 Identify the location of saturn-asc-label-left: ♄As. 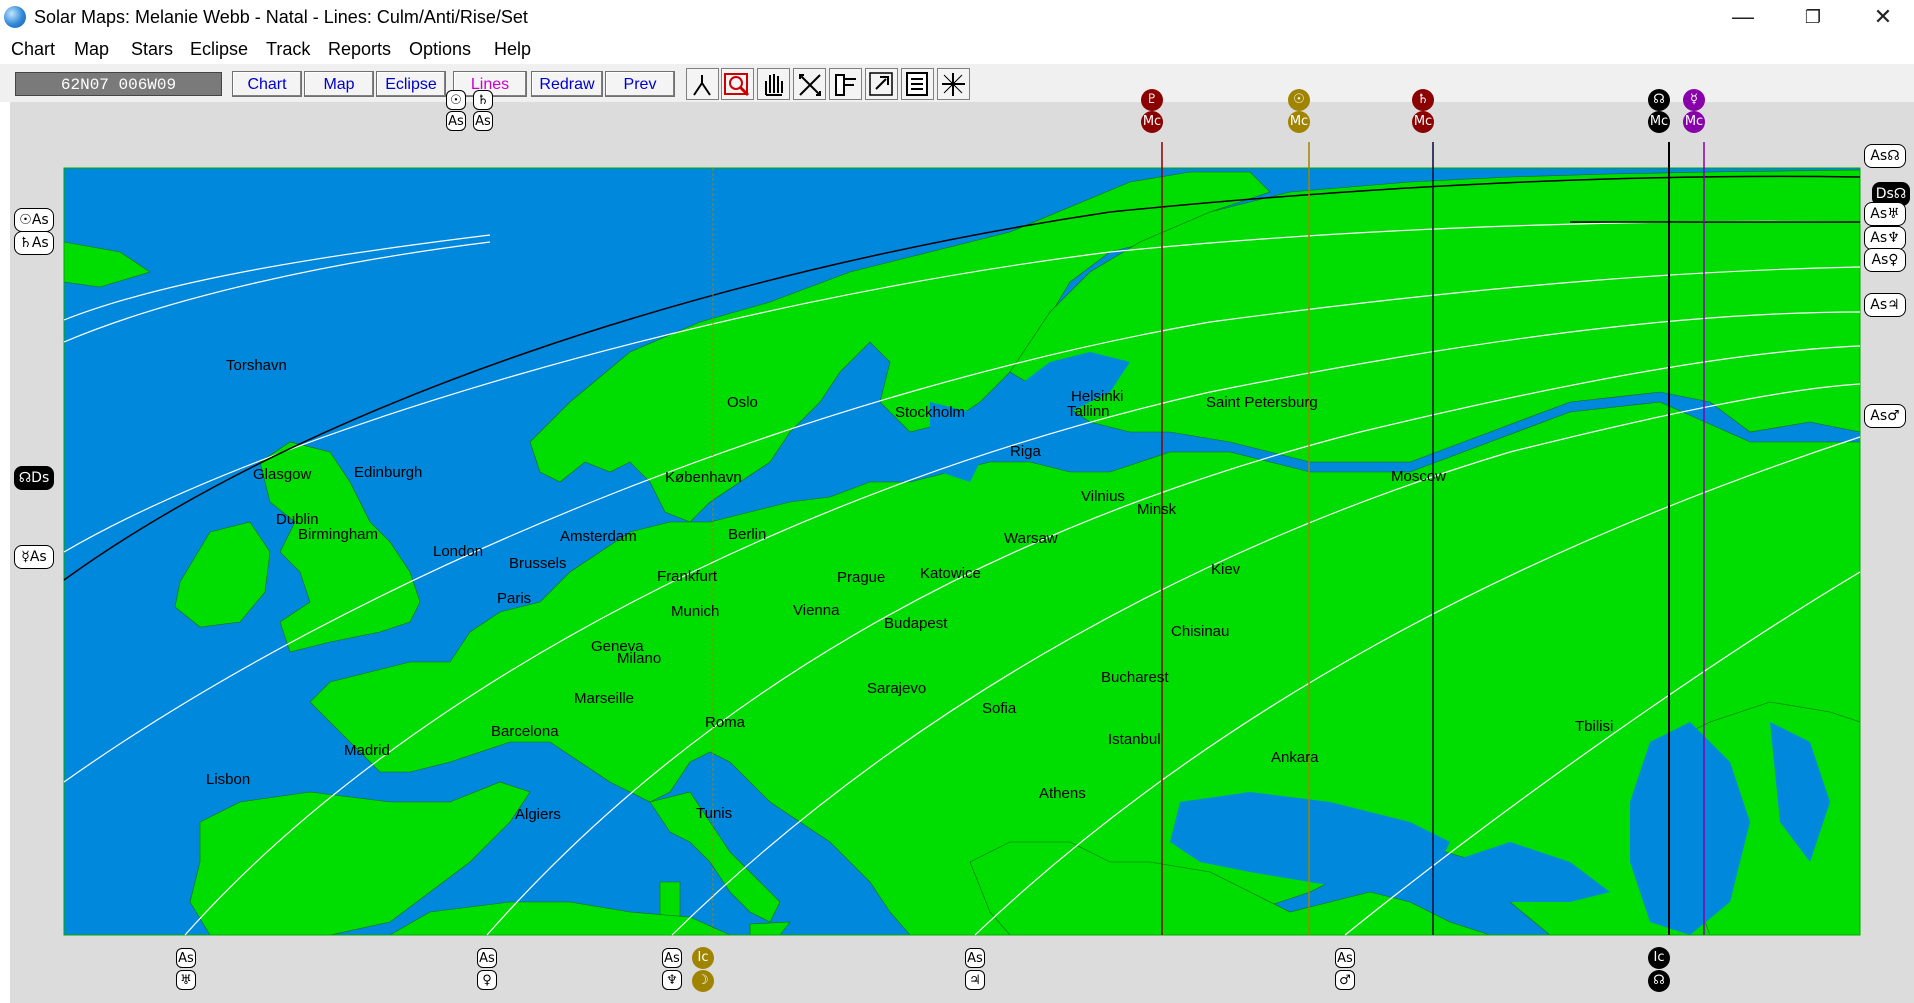
(34, 243).